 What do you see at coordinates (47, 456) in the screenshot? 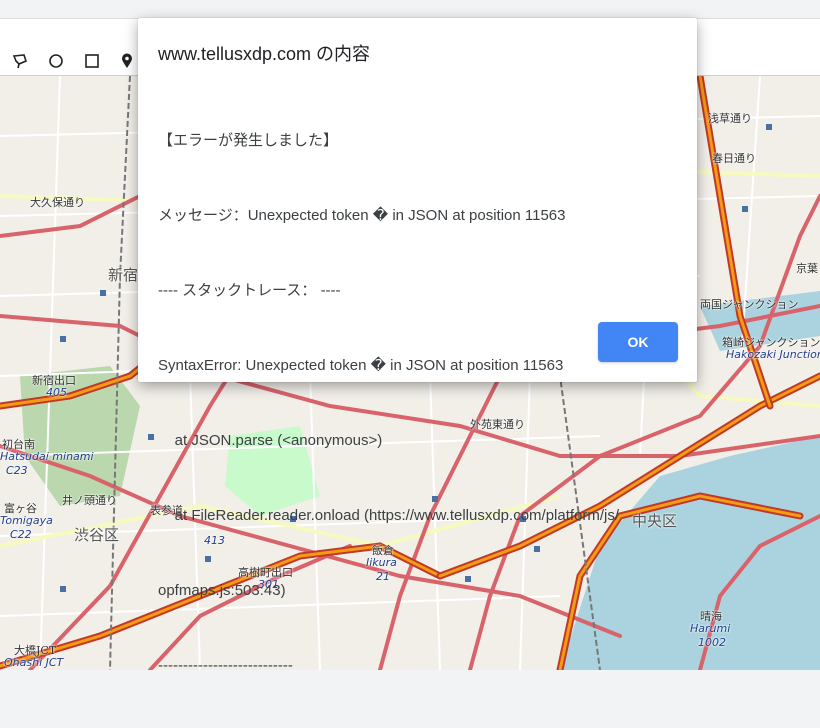
I see `map-label: Hatsudai minami` at bounding box center [47, 456].